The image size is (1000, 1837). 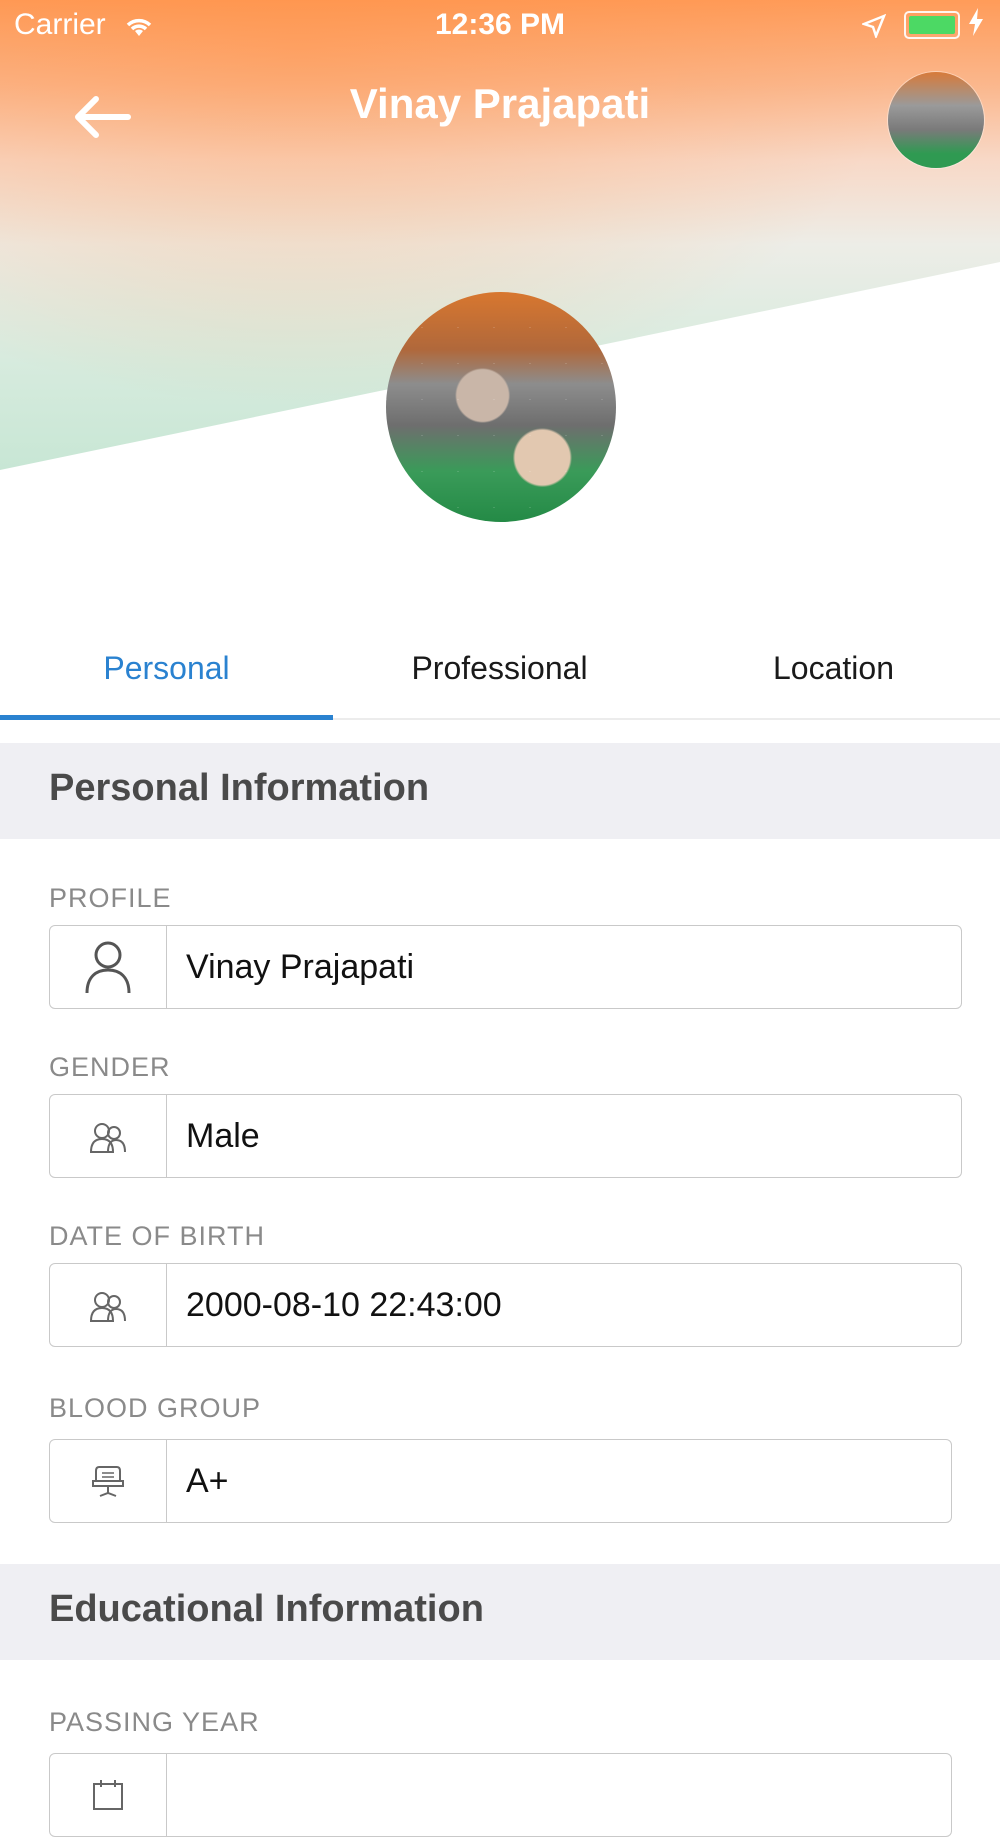 I want to click on passing-year-label: PASSING YEAR, so click(x=154, y=1722).